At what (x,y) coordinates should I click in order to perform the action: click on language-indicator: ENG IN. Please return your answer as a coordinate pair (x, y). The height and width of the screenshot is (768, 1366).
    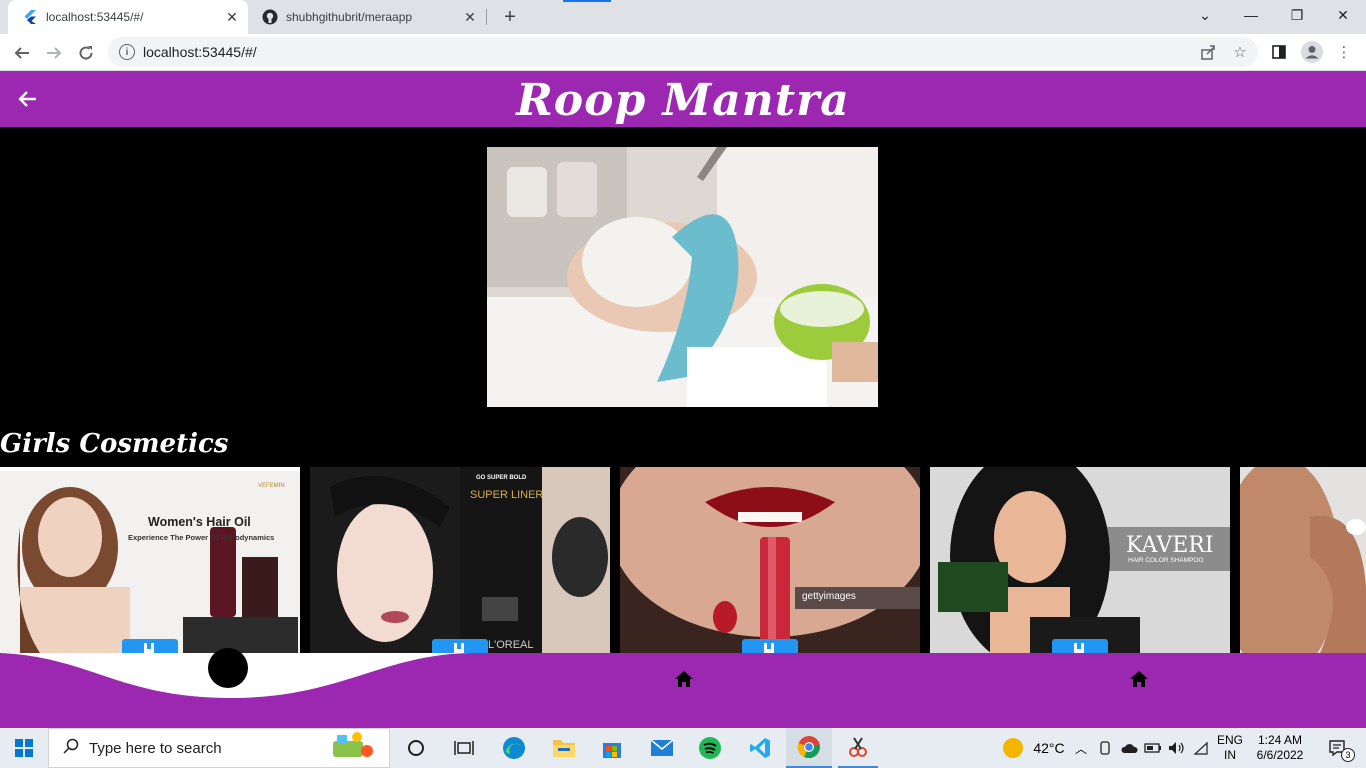
    Looking at the image, I should click on (1230, 748).